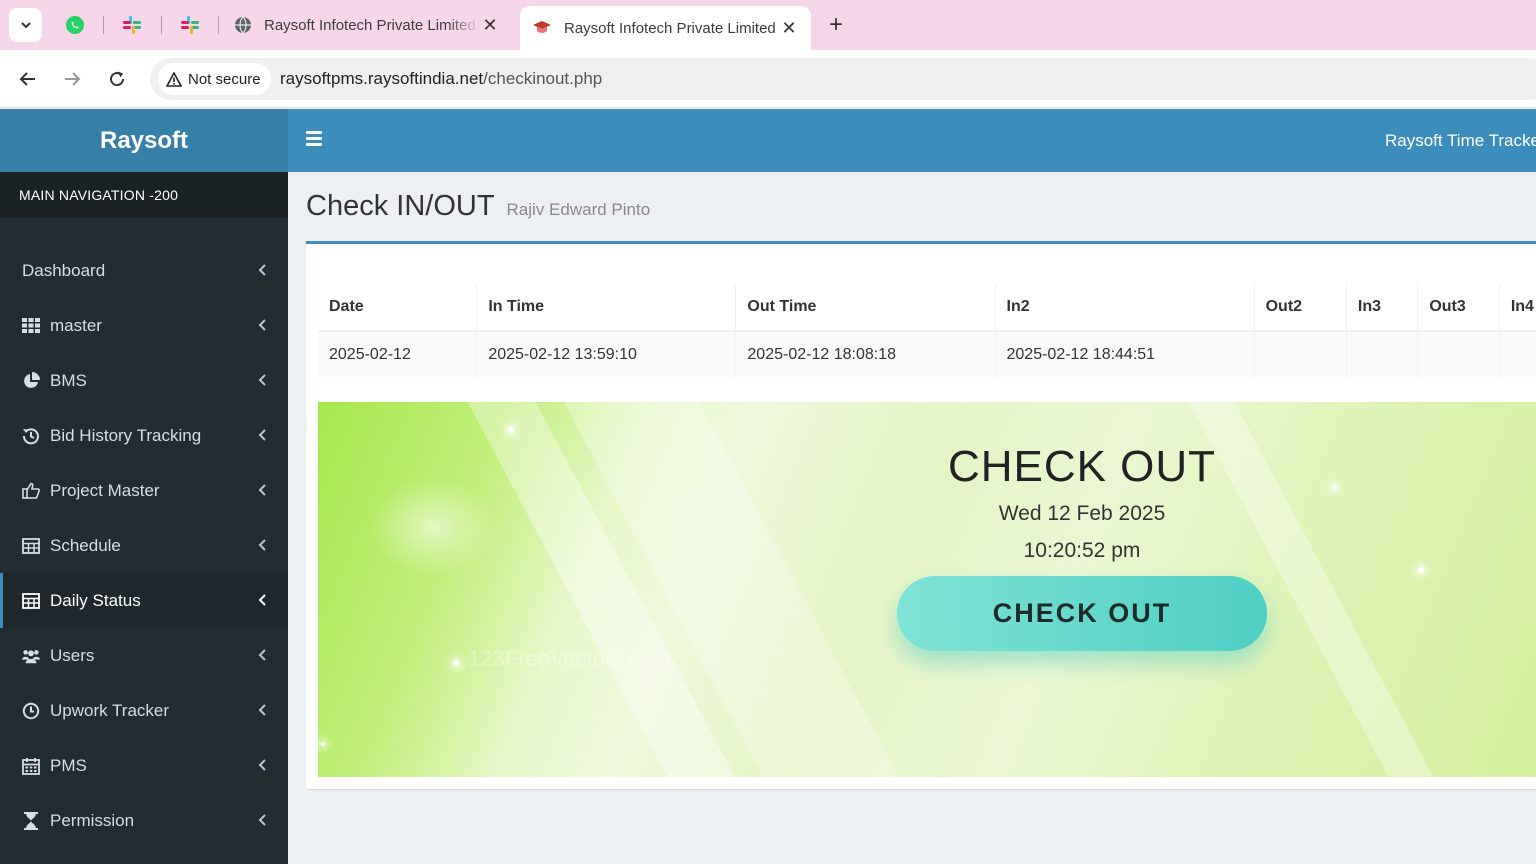  I want to click on back-button, so click(28, 79).